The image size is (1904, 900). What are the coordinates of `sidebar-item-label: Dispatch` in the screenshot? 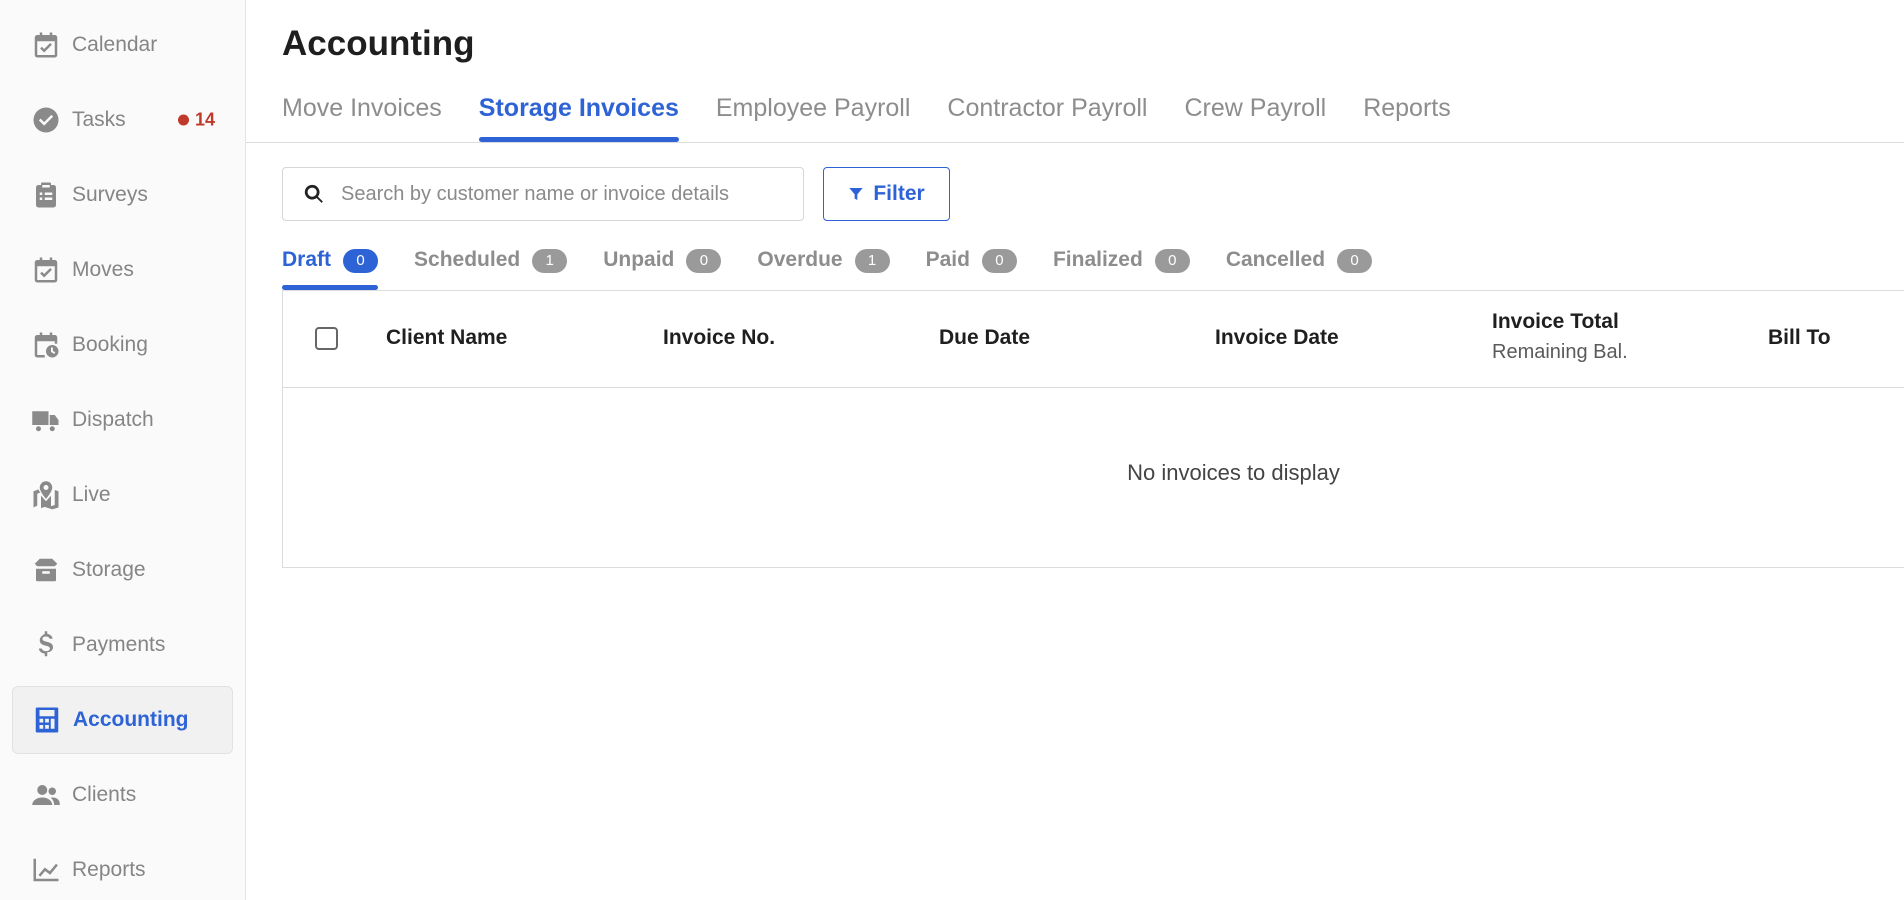 It's located at (113, 419).